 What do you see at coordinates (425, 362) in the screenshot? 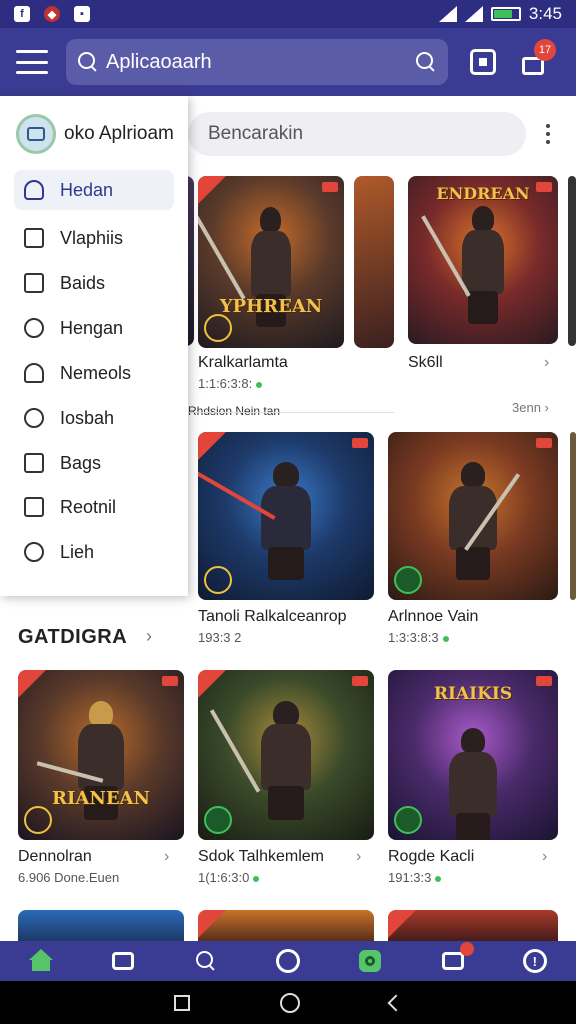
I see `game-title: Sk6ll` at bounding box center [425, 362].